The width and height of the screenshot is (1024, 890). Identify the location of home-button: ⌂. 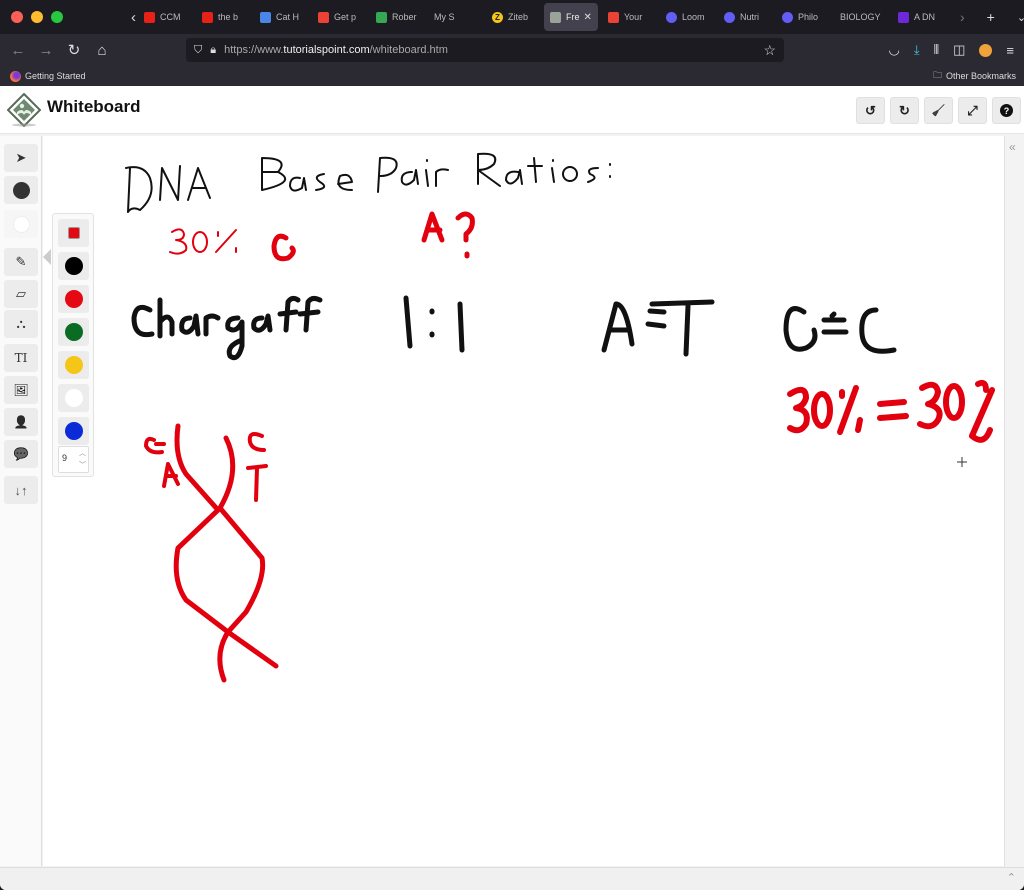
(102, 50).